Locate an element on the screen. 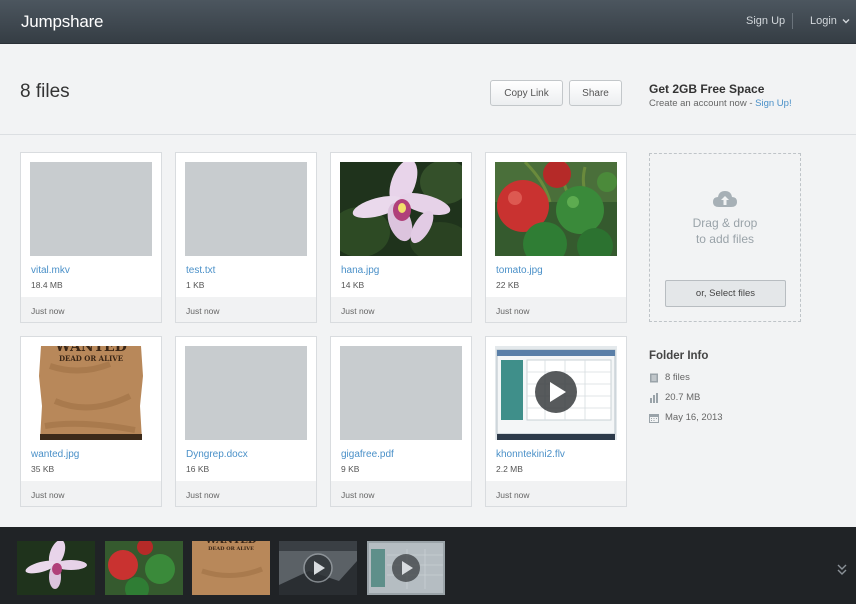  collapse-strip-icon is located at coordinates (842, 570).